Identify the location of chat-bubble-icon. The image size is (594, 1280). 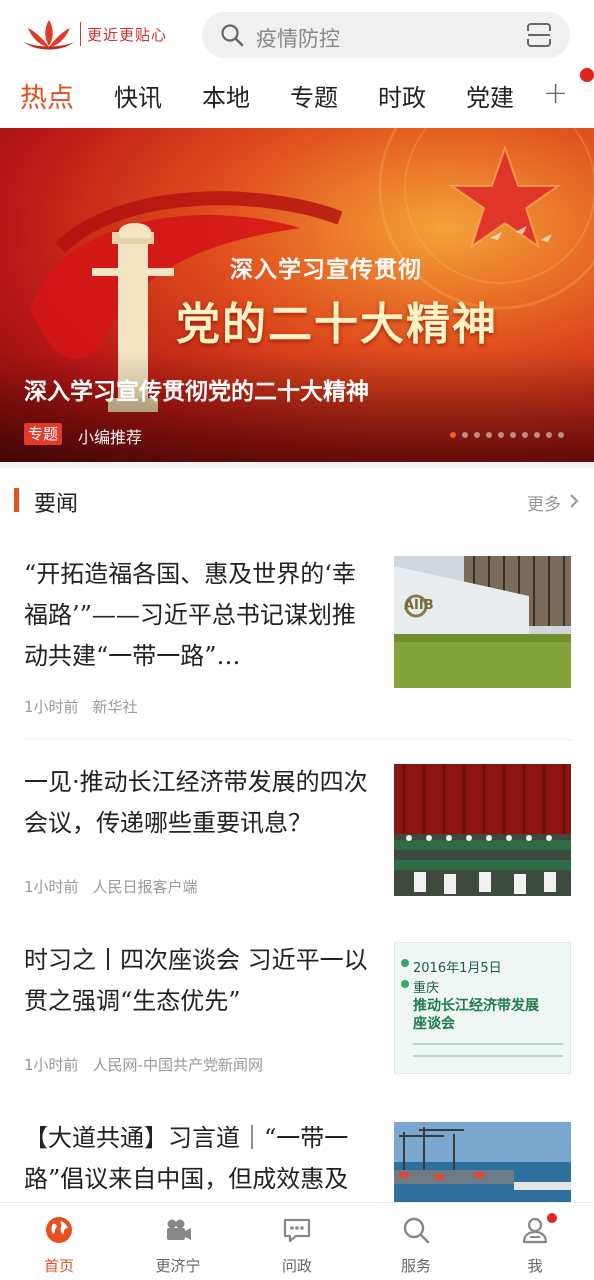
(297, 1230).